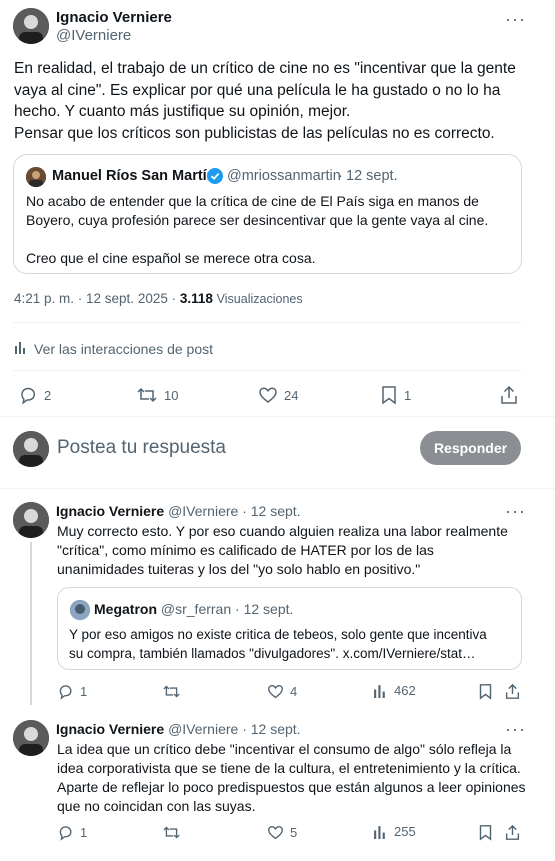 This screenshot has height=861, width=555. What do you see at coordinates (470, 448) in the screenshot?
I see `reply-submit-button: Responder` at bounding box center [470, 448].